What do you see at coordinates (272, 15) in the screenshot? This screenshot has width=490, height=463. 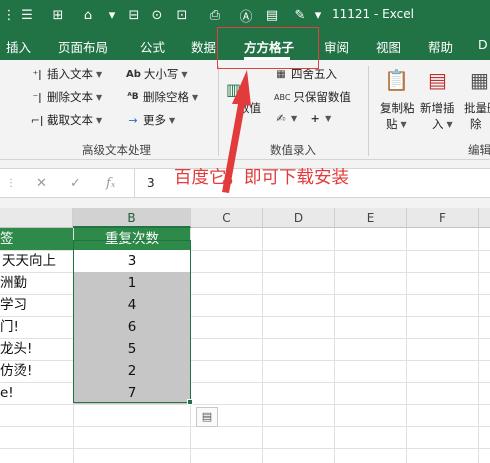 I see `sheet-icon: ▤` at bounding box center [272, 15].